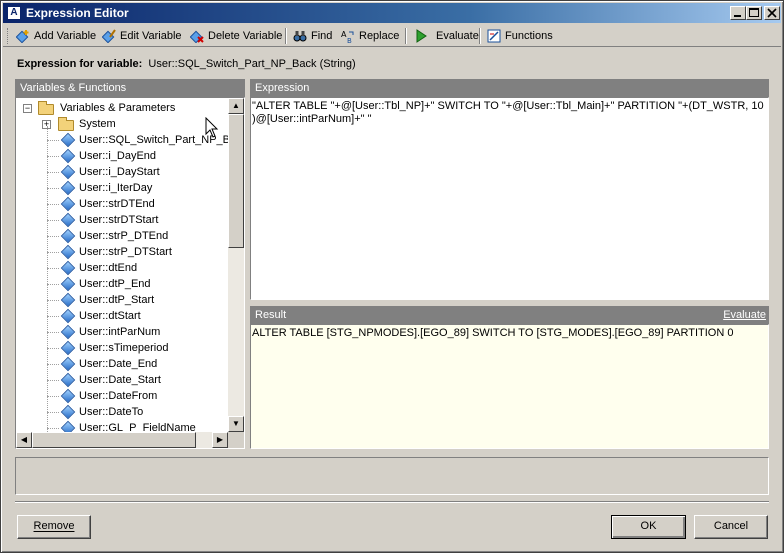 The height and width of the screenshot is (553, 784). What do you see at coordinates (245, 36) in the screenshot?
I see `delete-variable-label: Delete Variable` at bounding box center [245, 36].